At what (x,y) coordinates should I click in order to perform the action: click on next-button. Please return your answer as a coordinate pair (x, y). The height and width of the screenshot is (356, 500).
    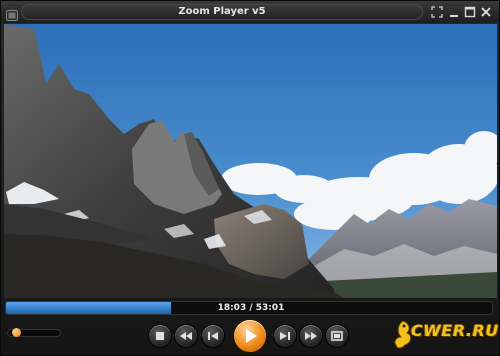
    Looking at the image, I should click on (285, 336).